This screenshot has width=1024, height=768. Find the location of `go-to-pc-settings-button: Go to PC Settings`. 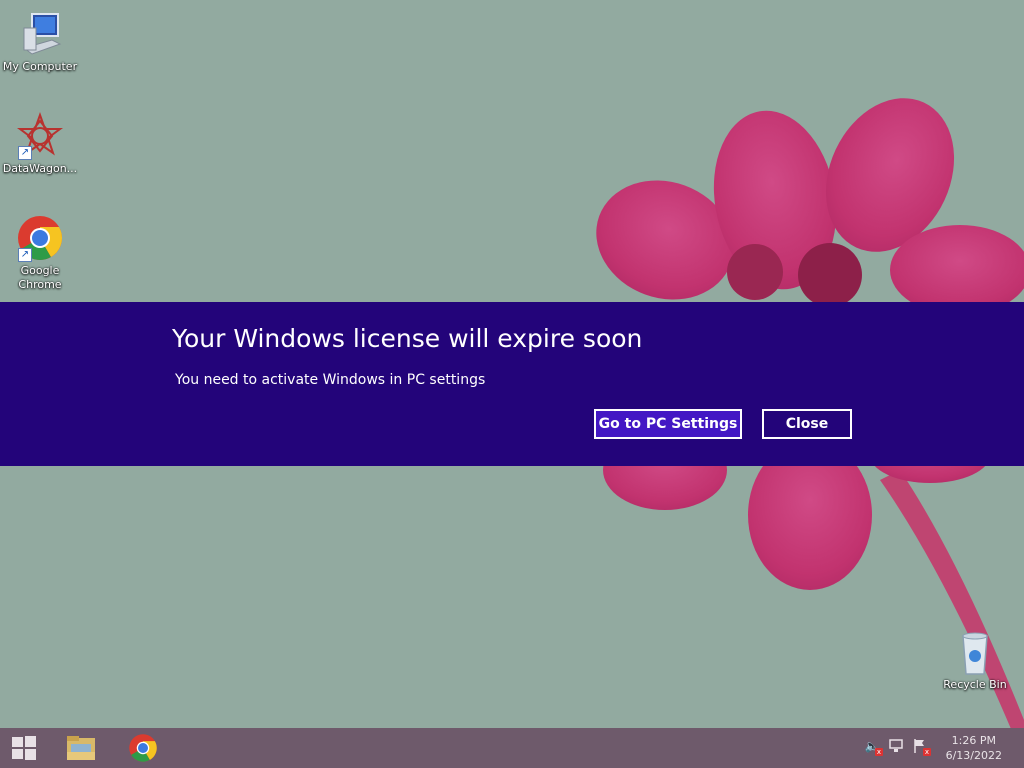

go-to-pc-settings-button: Go to PC Settings is located at coordinates (668, 424).